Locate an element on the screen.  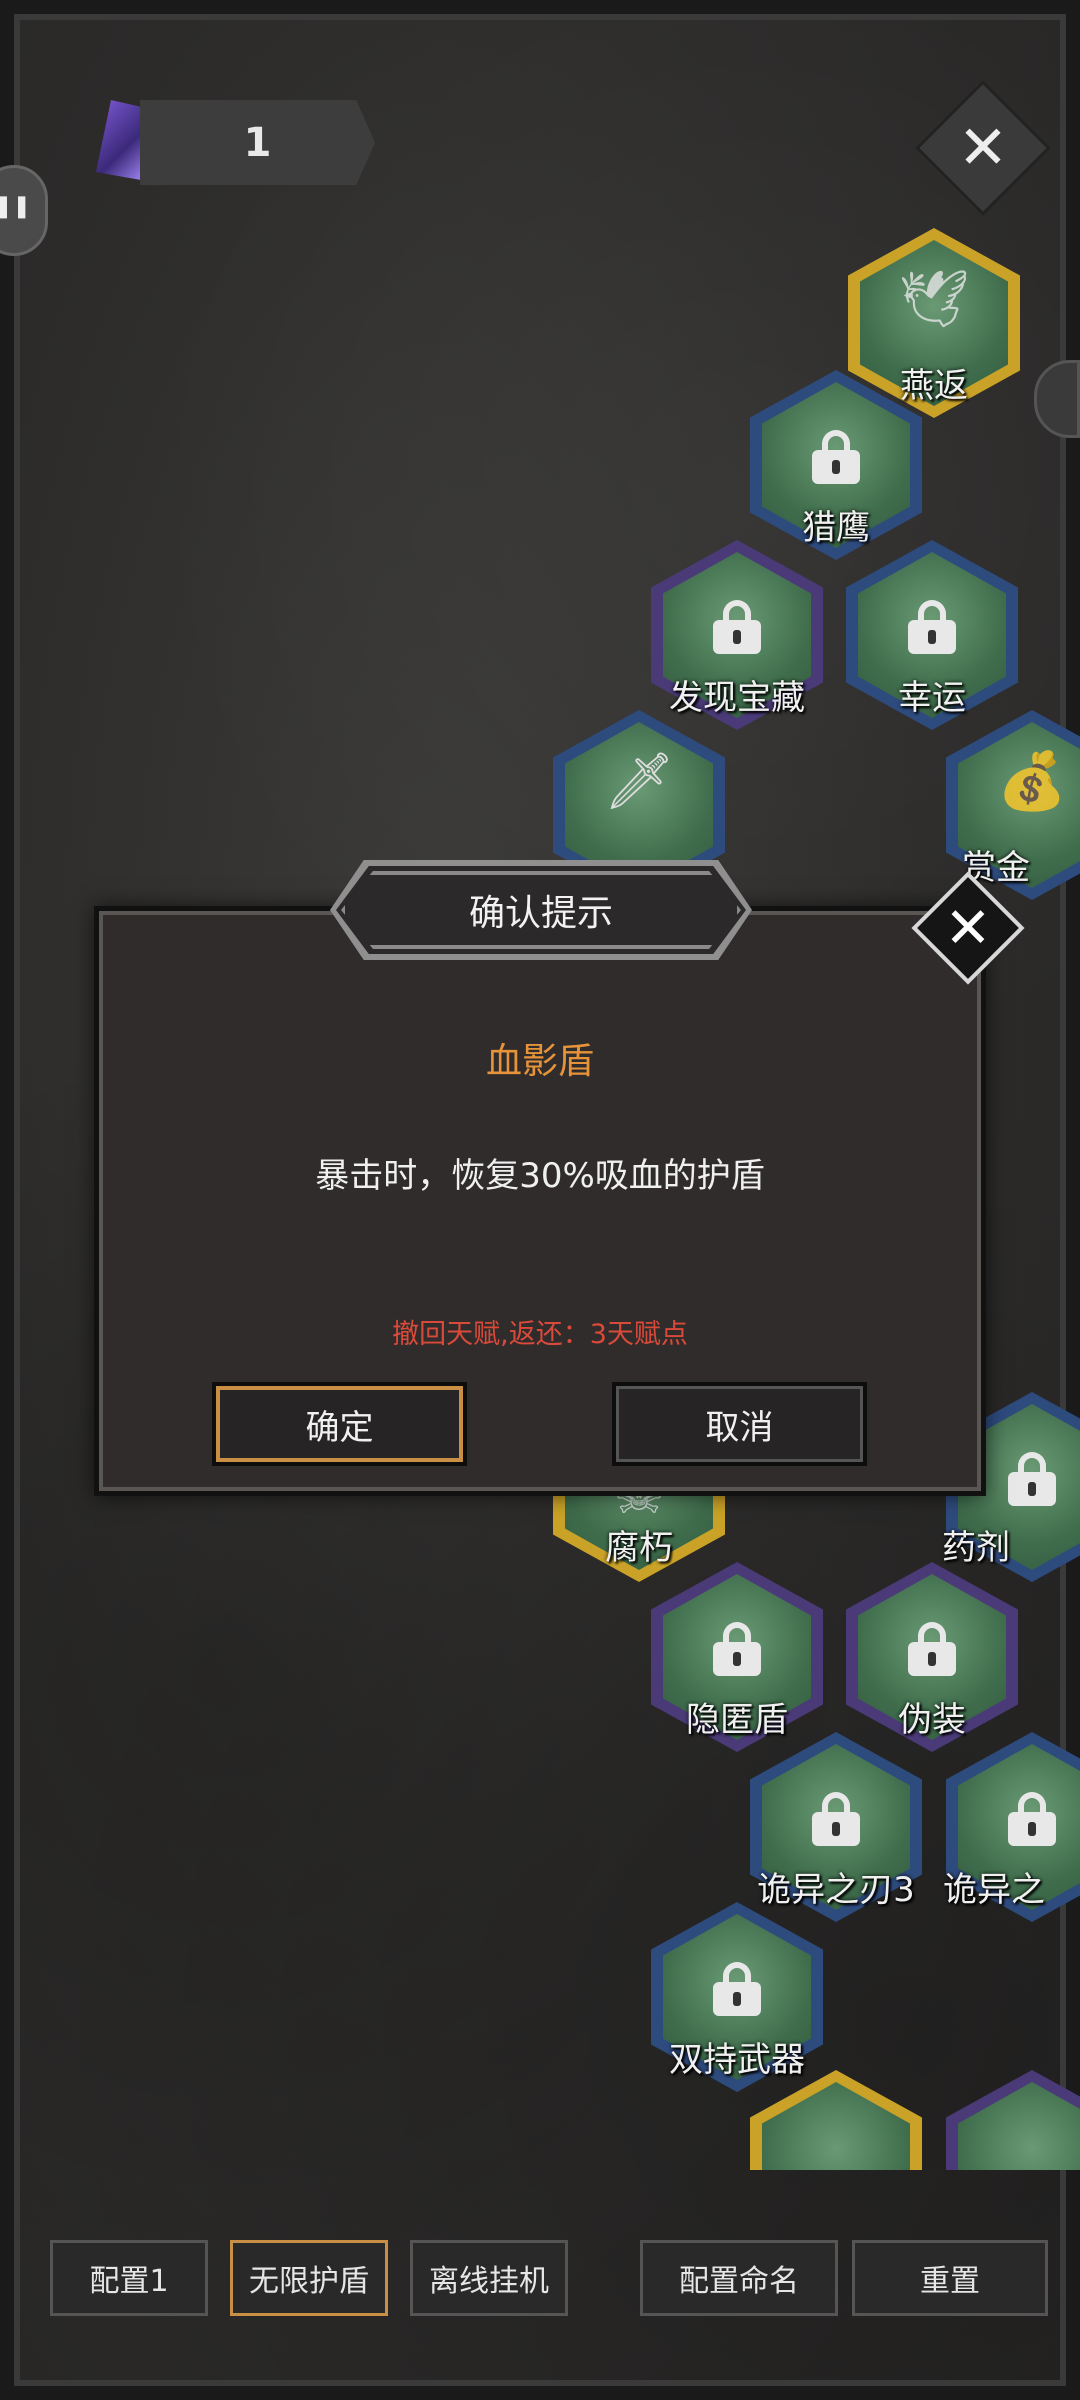
config-rename-button: 配置命名 is located at coordinates (739, 2278).